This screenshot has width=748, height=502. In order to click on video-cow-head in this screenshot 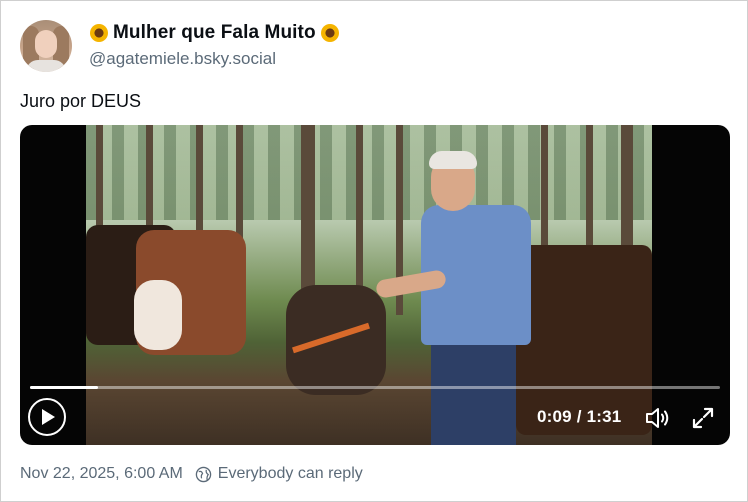, I will do `click(158, 315)`.